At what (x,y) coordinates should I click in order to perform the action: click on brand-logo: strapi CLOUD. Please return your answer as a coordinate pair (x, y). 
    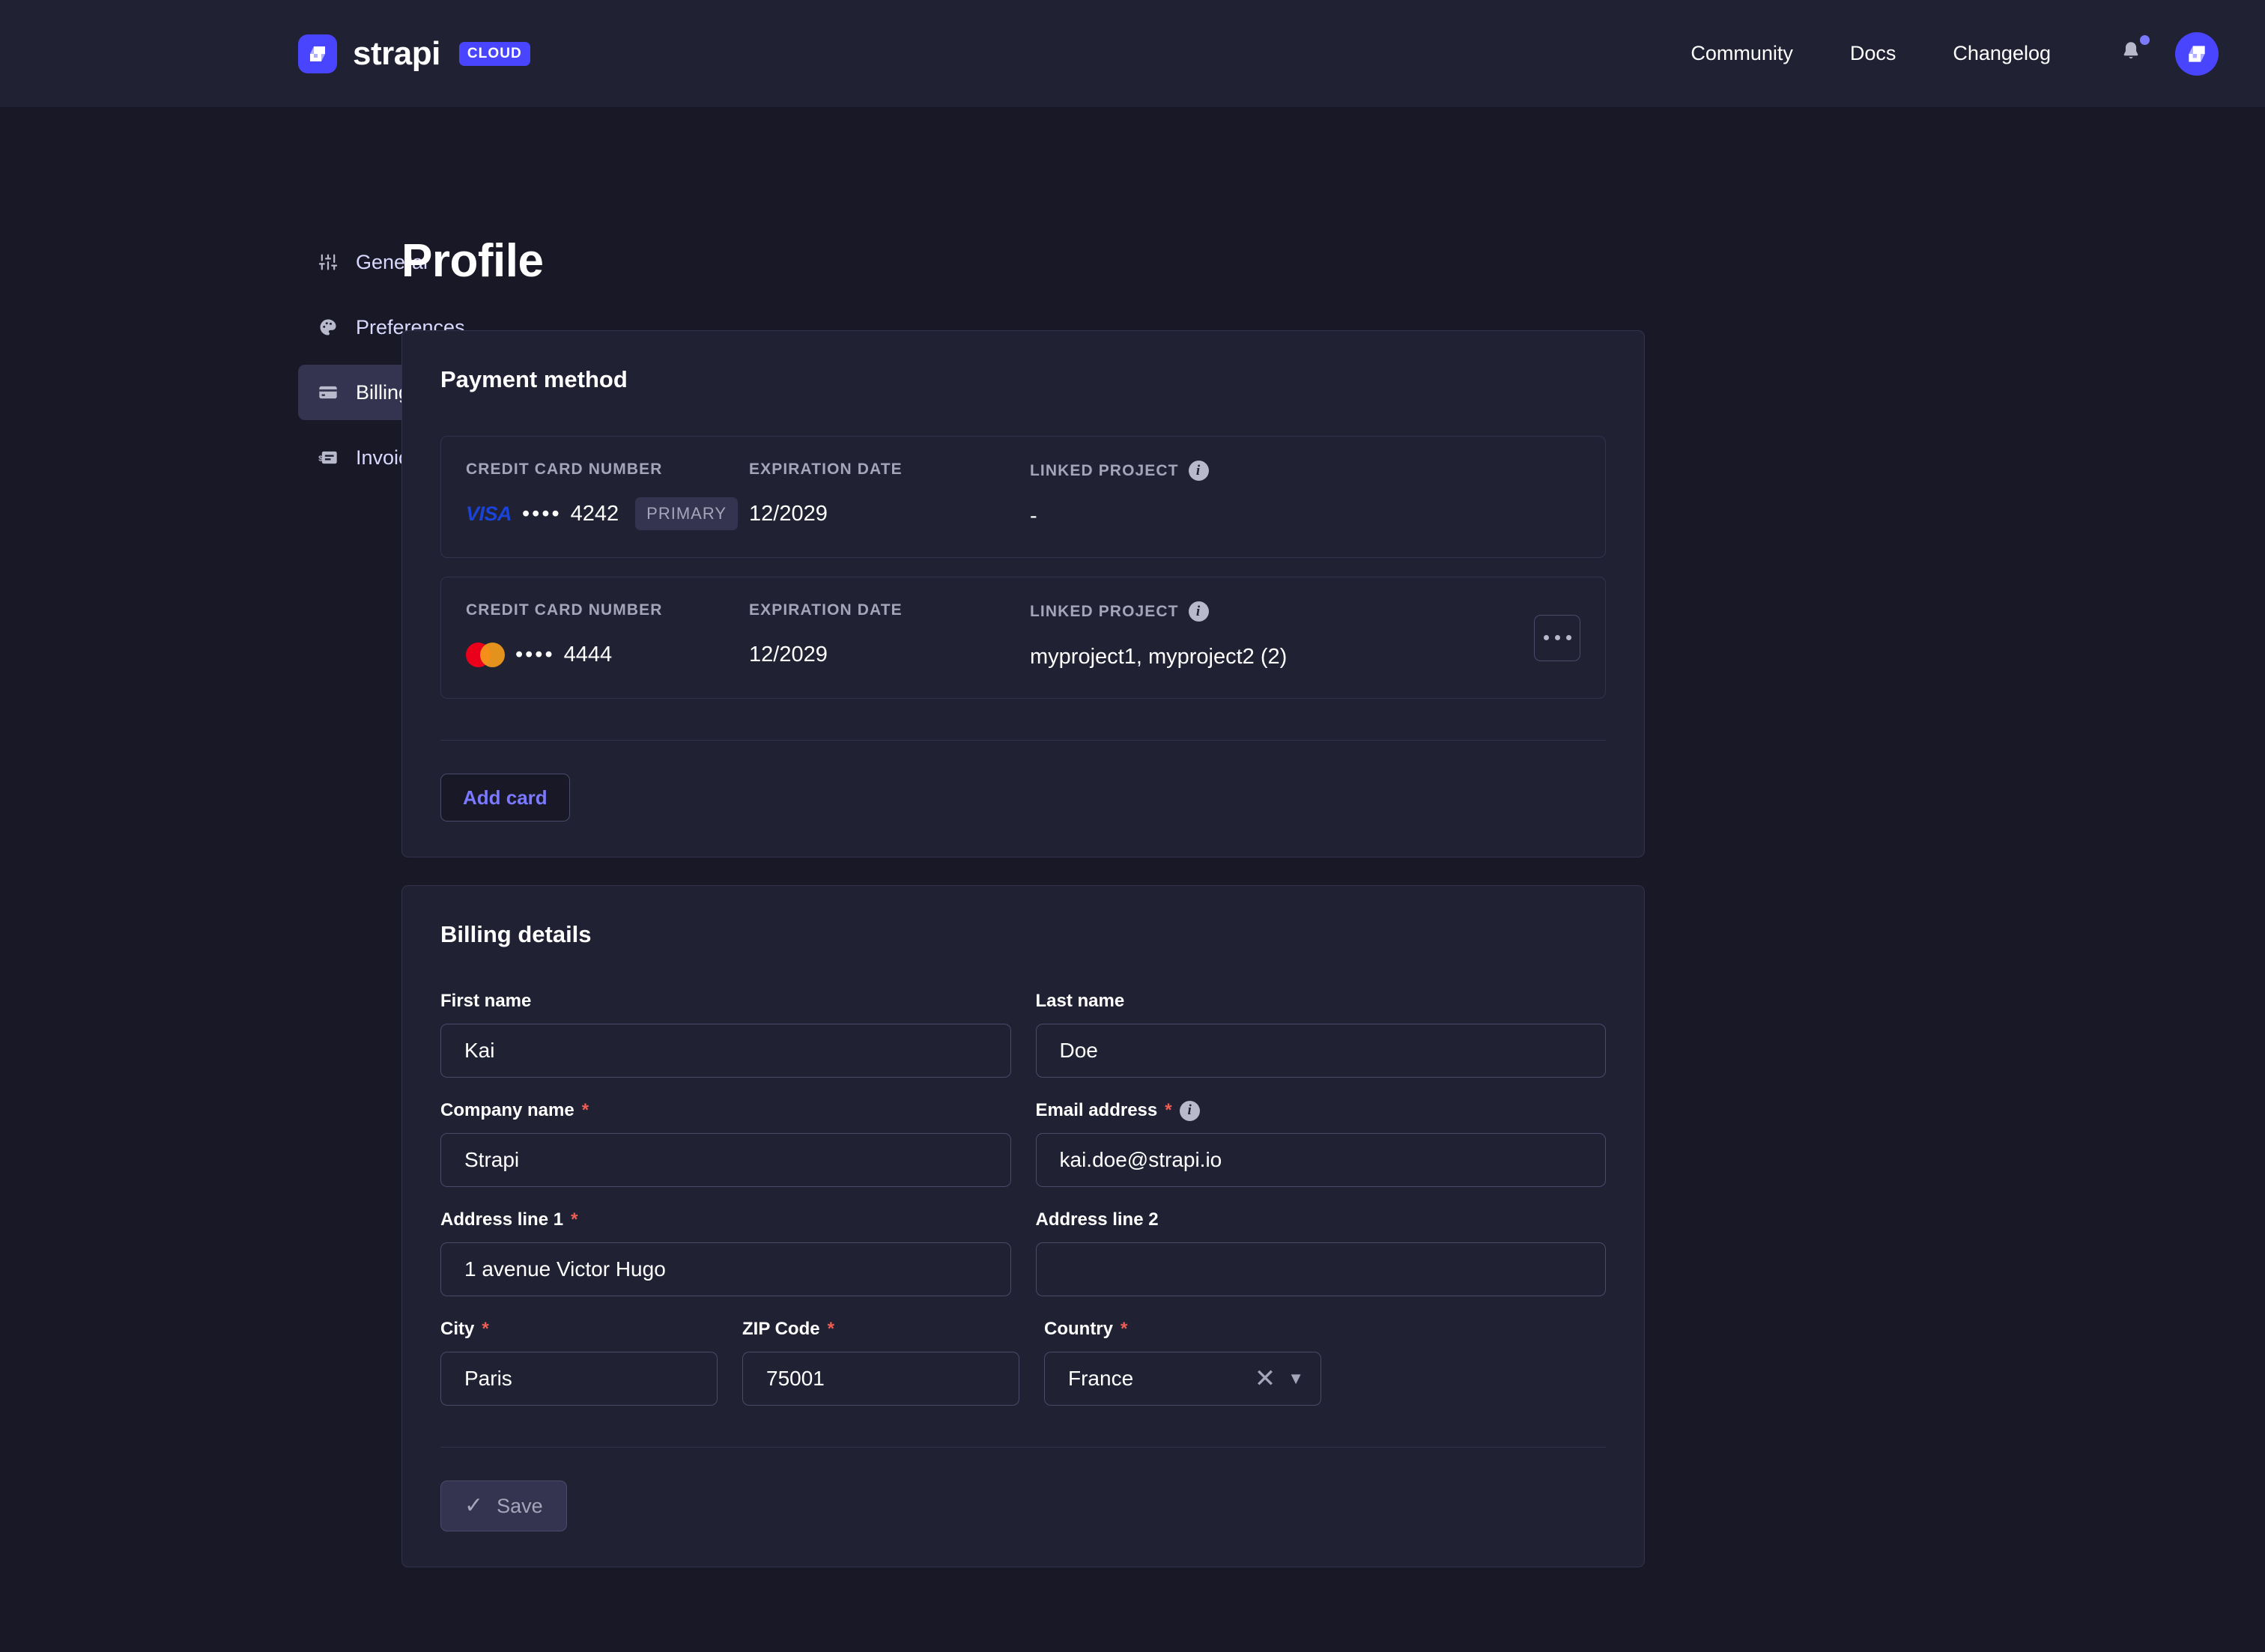
    Looking at the image, I should click on (414, 54).